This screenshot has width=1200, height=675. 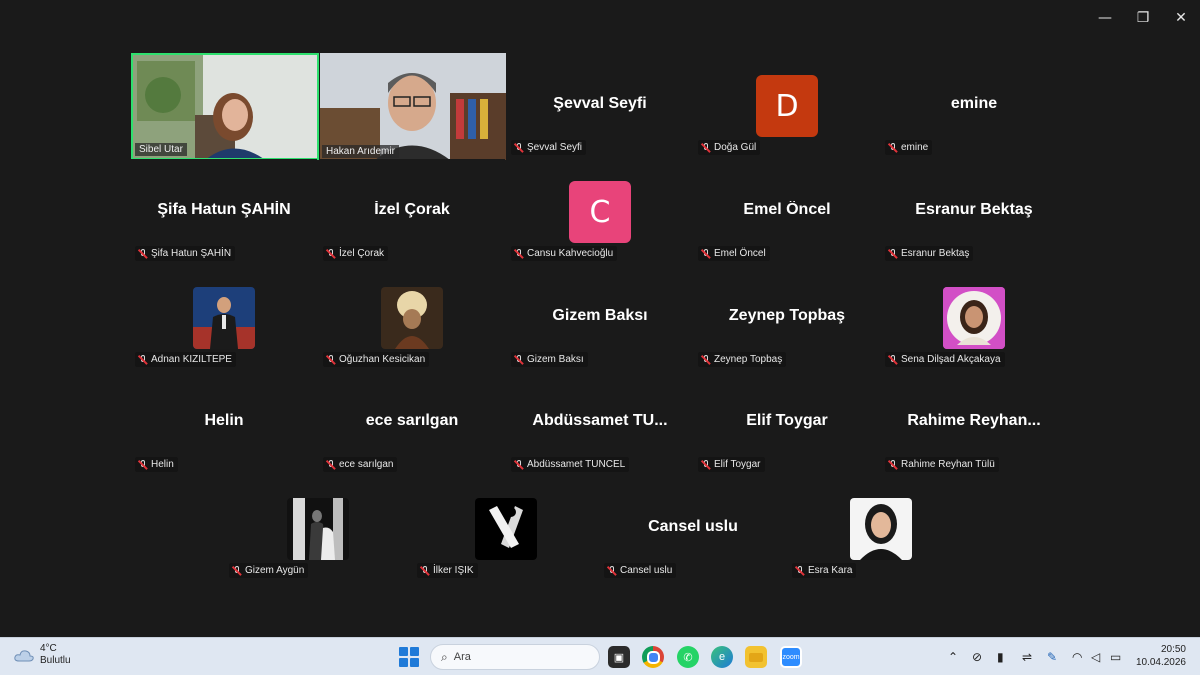 What do you see at coordinates (688, 657) in the screenshot?
I see `whatsapp-icon: ✆` at bounding box center [688, 657].